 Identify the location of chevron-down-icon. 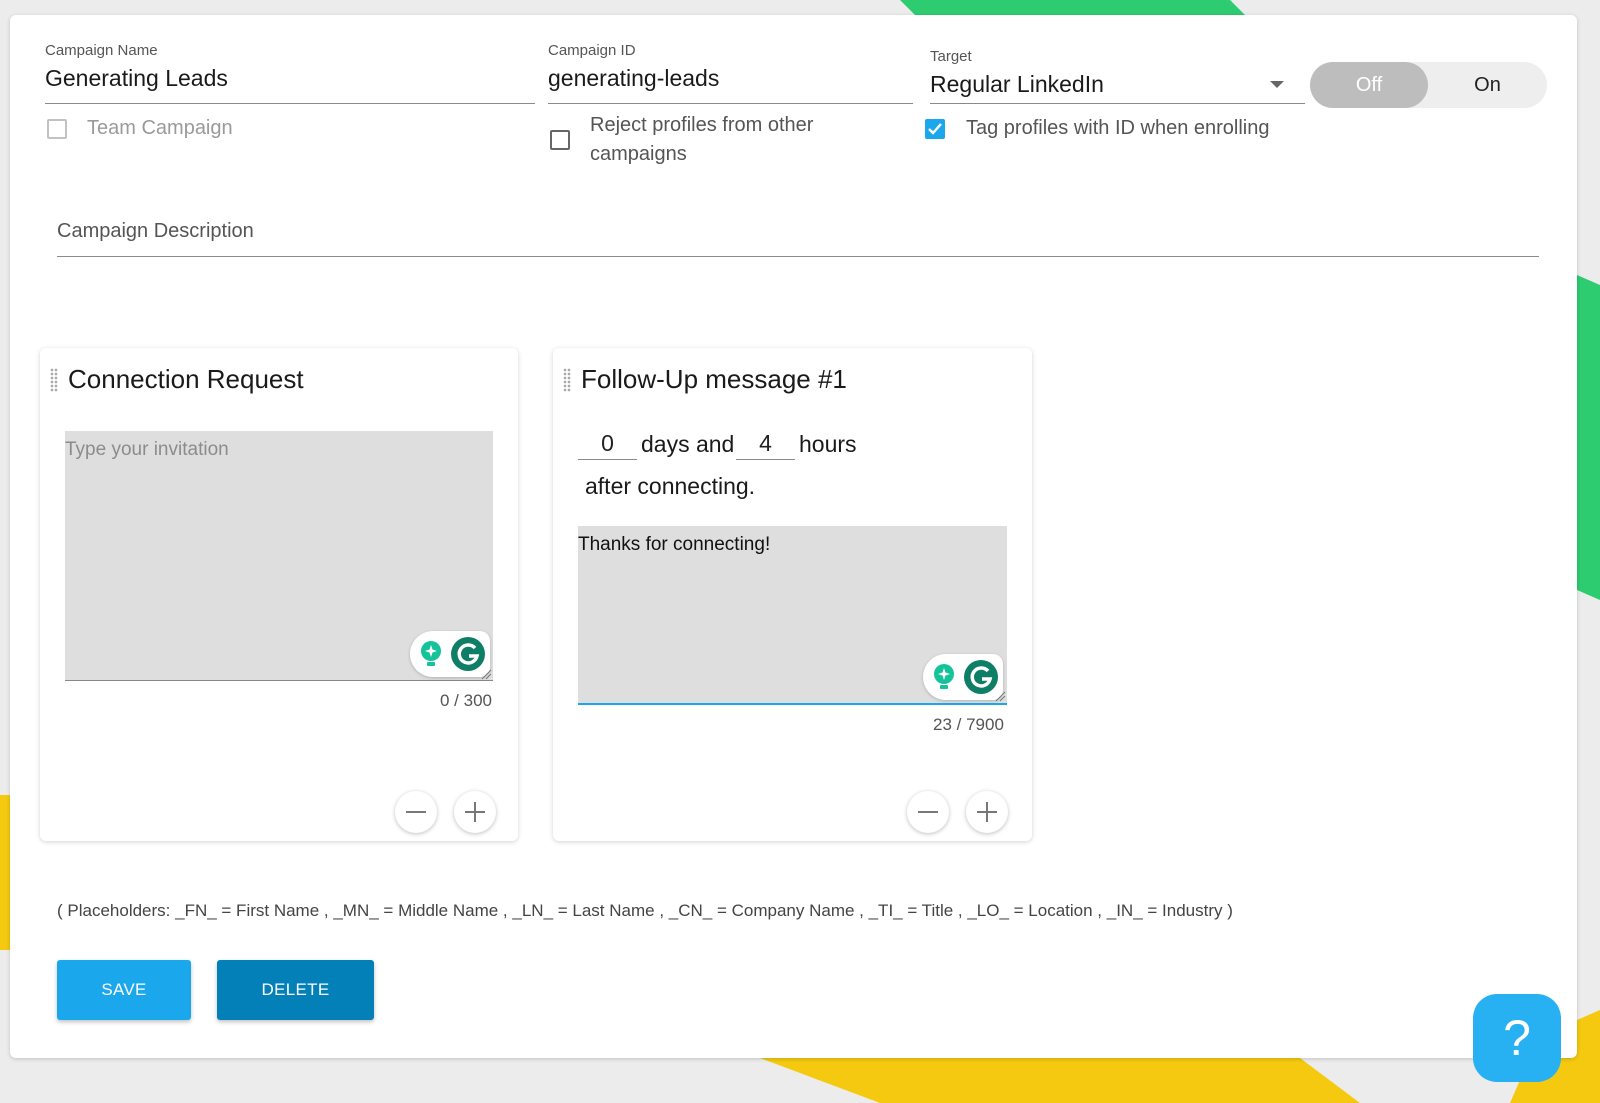
(1277, 84).